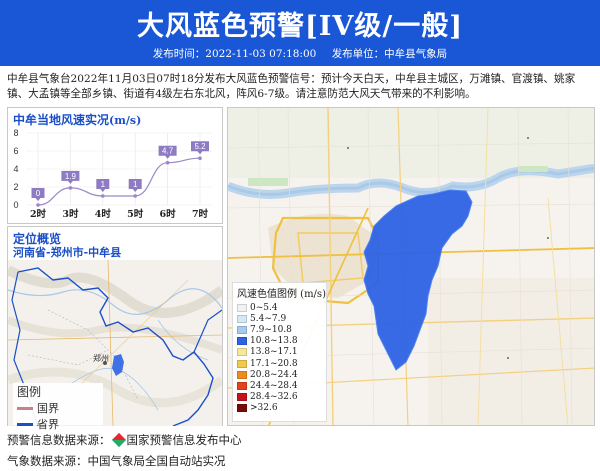 This screenshot has width=600, height=471. I want to click on x-tick-label: 6时, so click(168, 214).